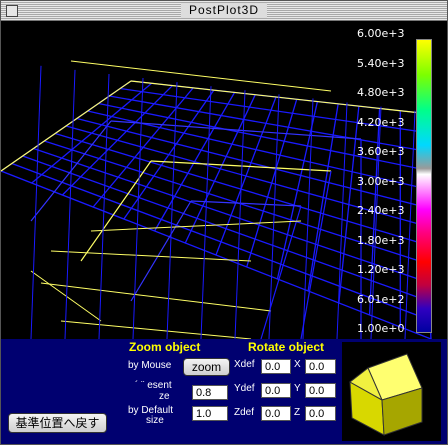 The width and height of the screenshot is (448, 445). Describe the element at coordinates (57, 423) in the screenshot. I see `reset-position-button: 基準位置へ戻す` at that location.